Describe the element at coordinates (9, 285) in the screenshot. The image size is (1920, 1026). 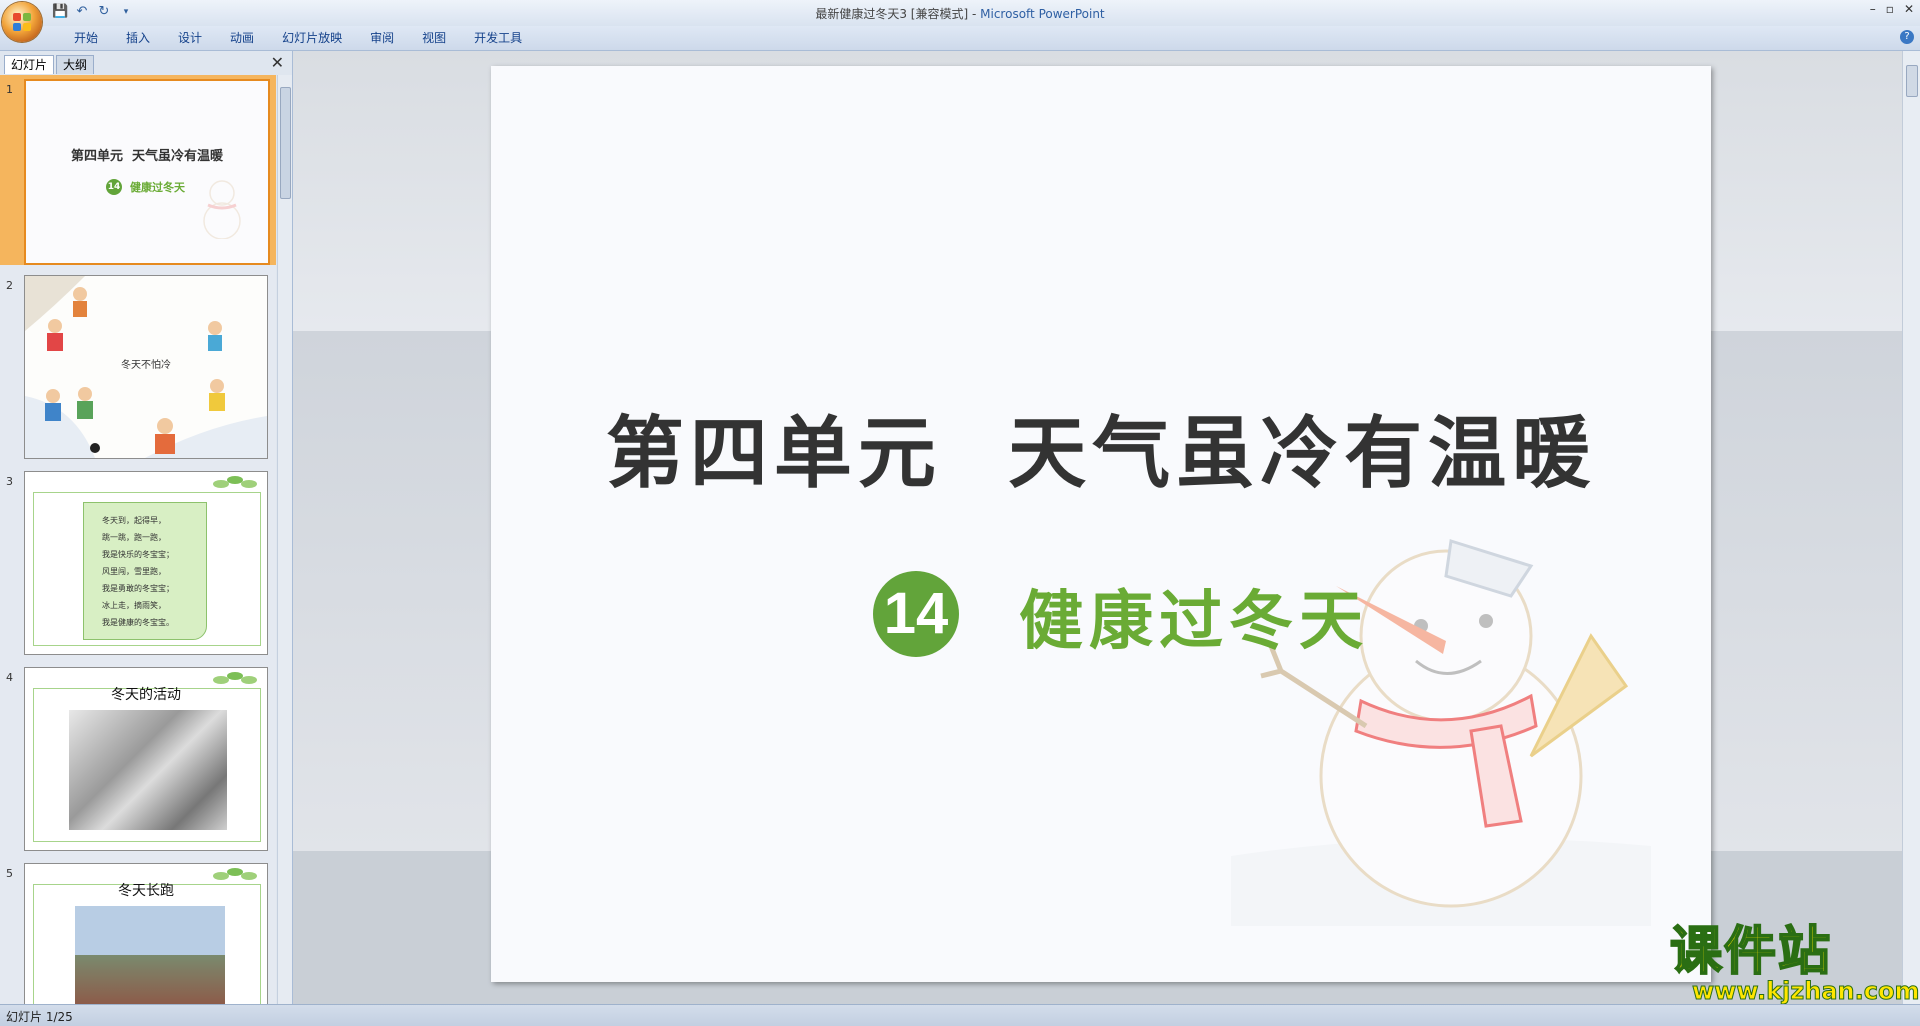
I see `slide-number: 2` at that location.